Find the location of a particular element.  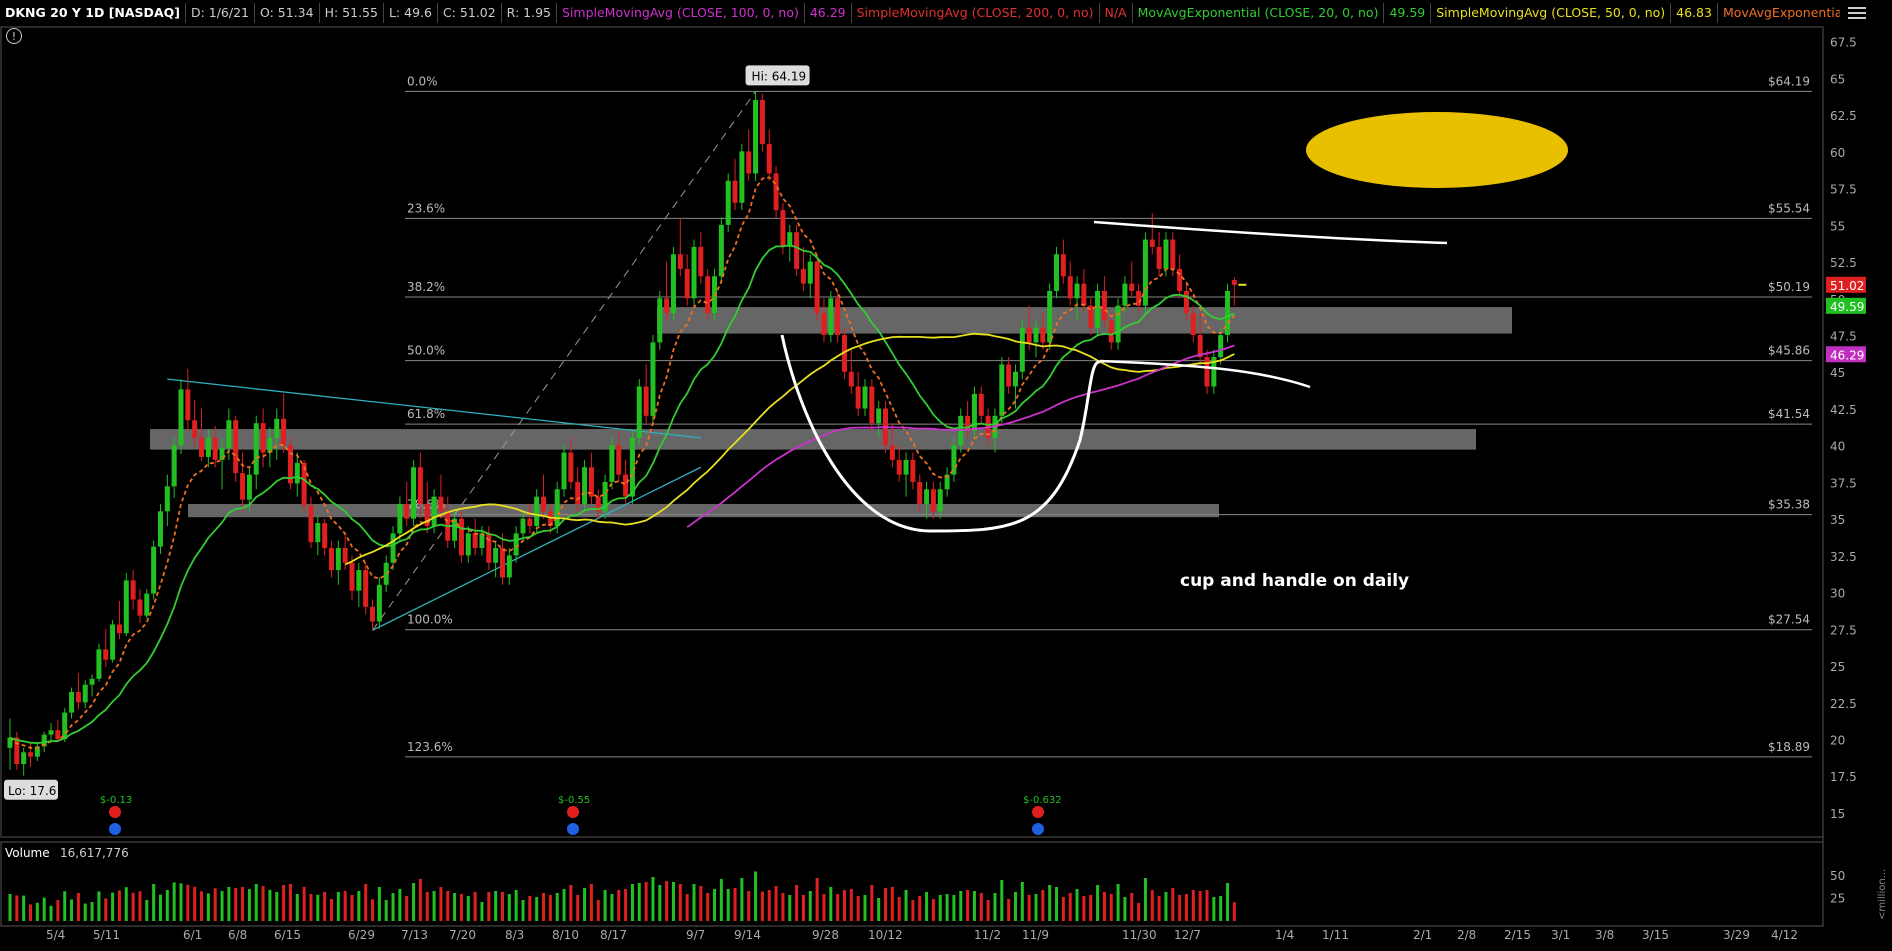

study-label: MovAvgExponential (CLOSE, 20, 0, no) is located at coordinates (1257, 13).